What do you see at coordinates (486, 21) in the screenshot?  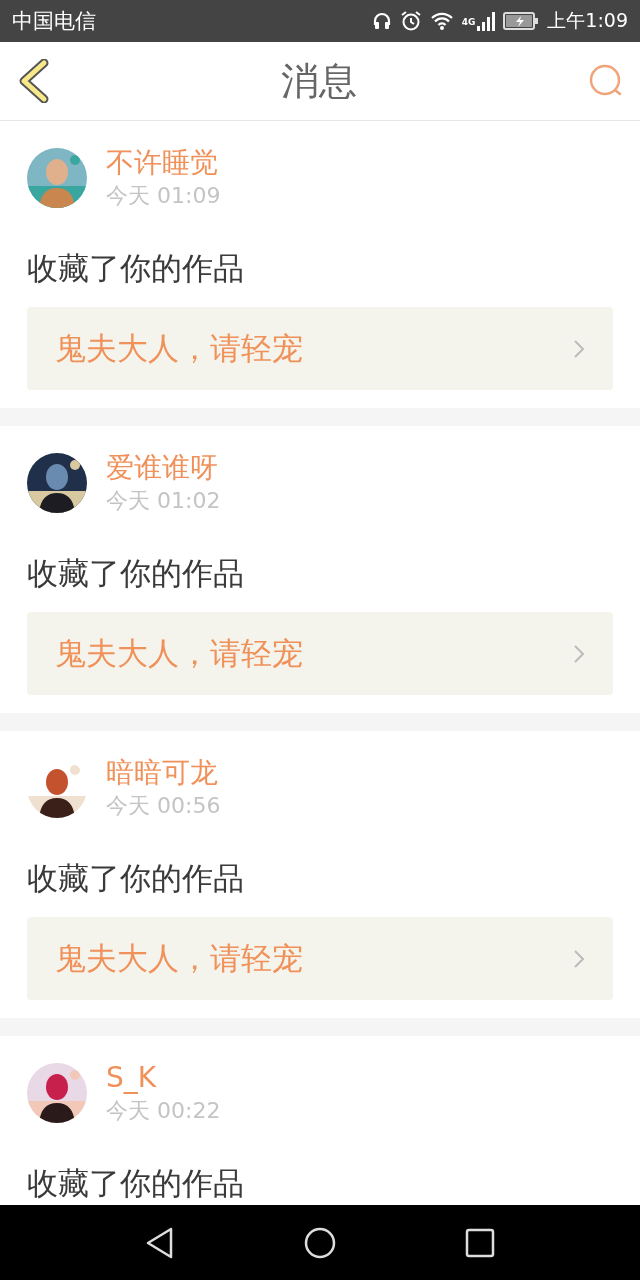 I see `signal-icon` at bounding box center [486, 21].